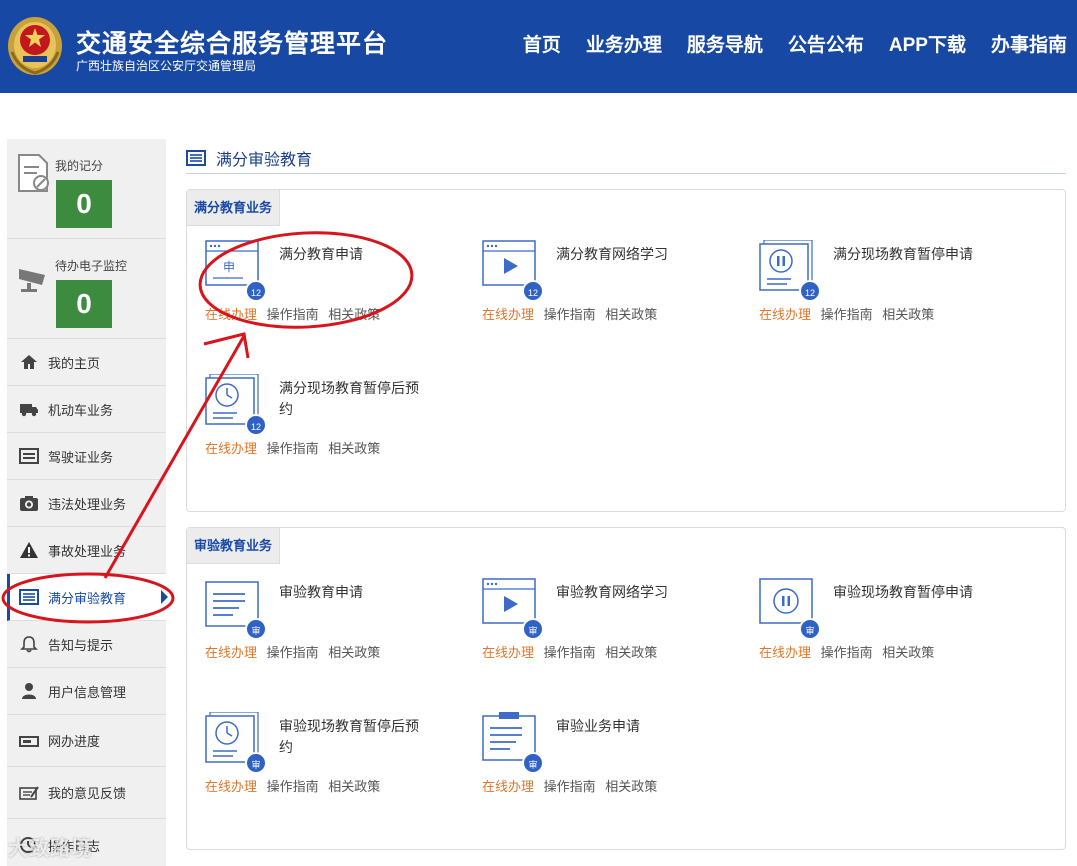  Describe the element at coordinates (354, 399) in the screenshot. I see `card-title: 满分现场教育暂停后预约` at that location.